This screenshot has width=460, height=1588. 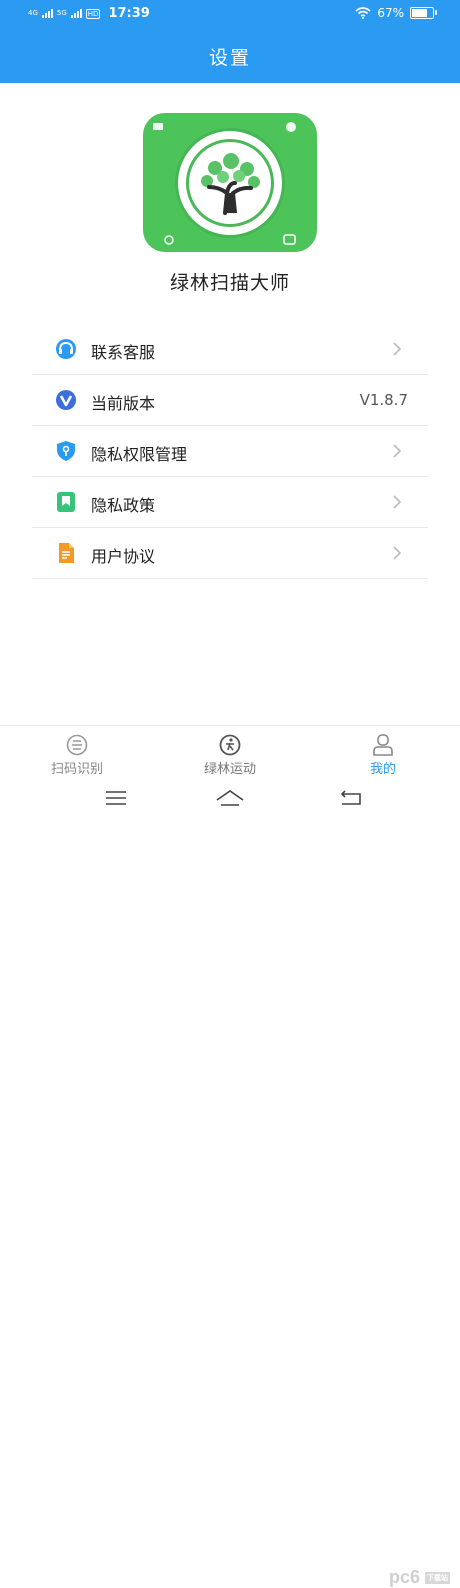 I want to click on network-5g-label: 5G, so click(x=61, y=13).